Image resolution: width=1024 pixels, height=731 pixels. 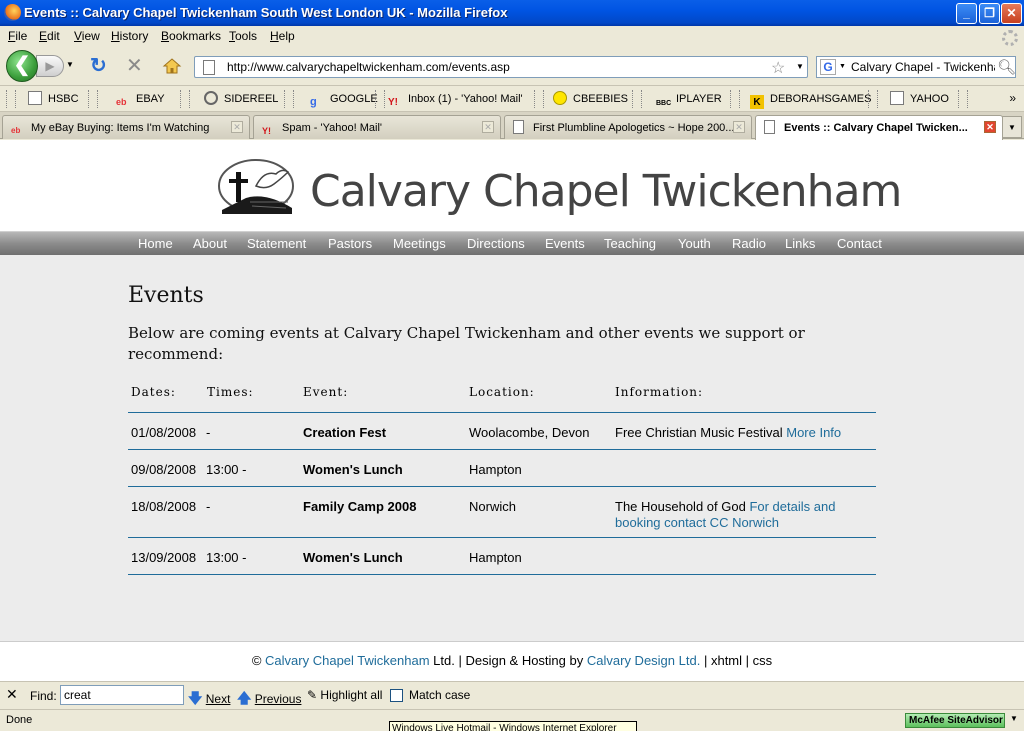 What do you see at coordinates (455, 99) in the screenshot?
I see `bookmark-yahoo-inbox: Y! Inbox (1) - 'Yahoo! Mail'` at bounding box center [455, 99].